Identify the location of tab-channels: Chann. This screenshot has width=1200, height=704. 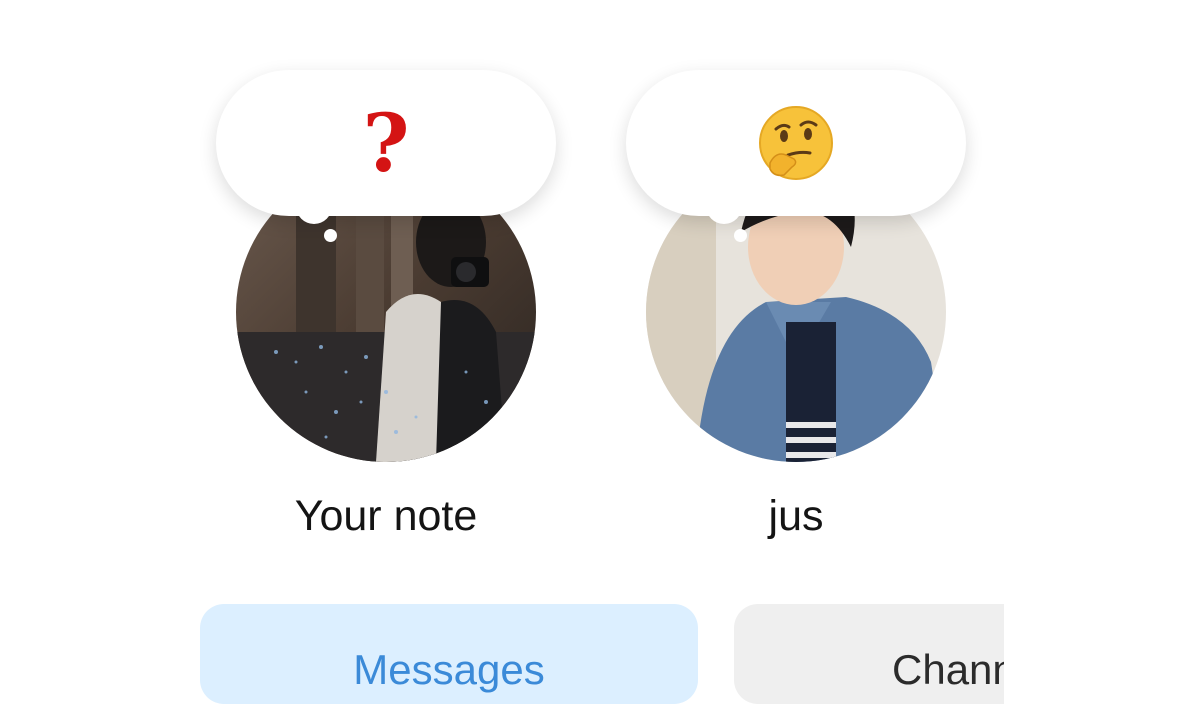
(869, 654).